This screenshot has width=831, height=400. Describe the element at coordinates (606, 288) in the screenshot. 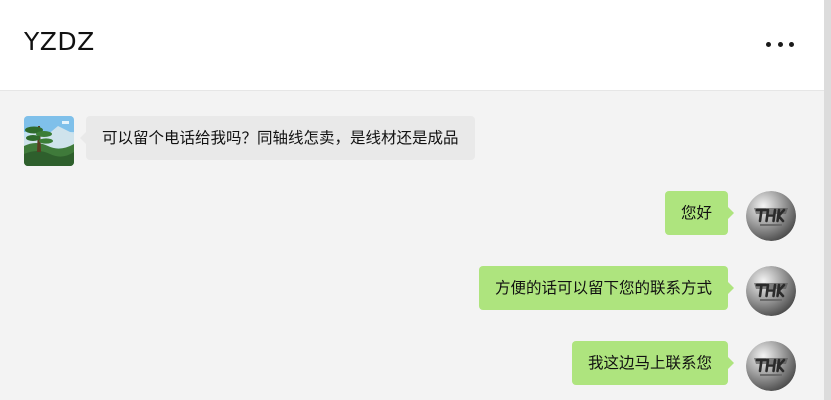

I see `message-bubble-outgoing: 方便的话可以留下您的联系方式` at that location.